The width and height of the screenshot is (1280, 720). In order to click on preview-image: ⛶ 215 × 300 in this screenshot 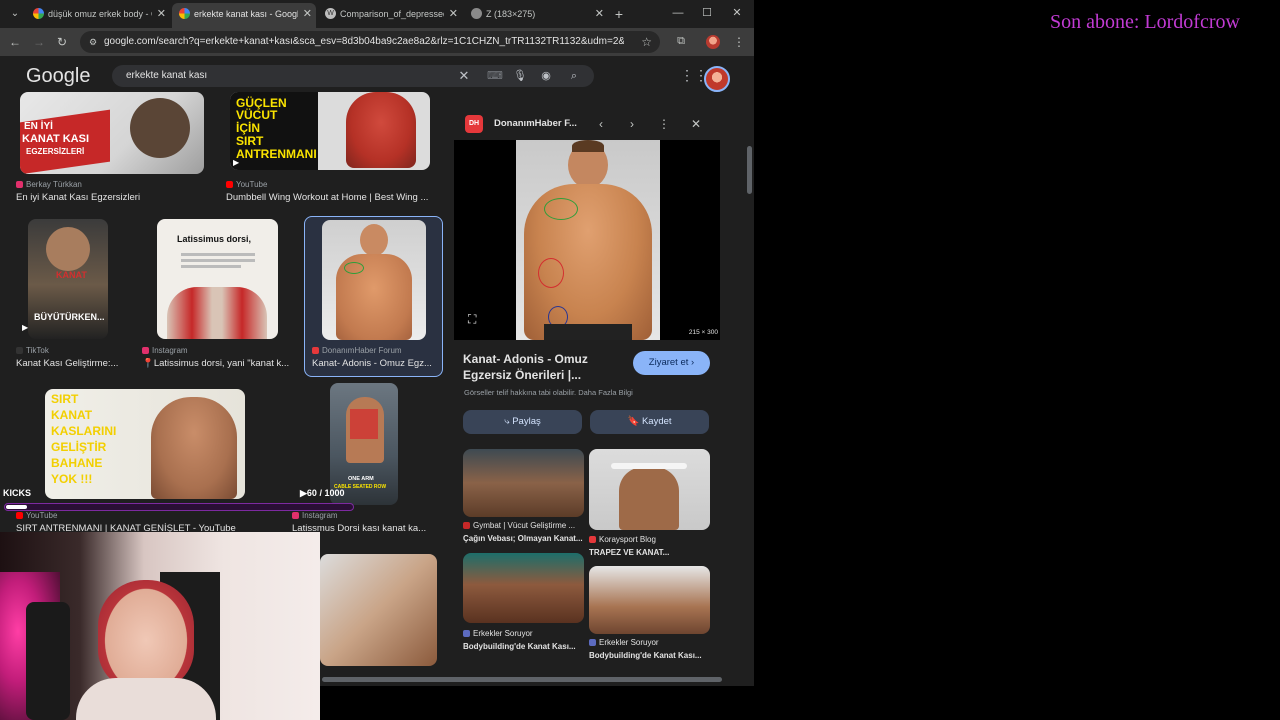, I will do `click(587, 240)`.